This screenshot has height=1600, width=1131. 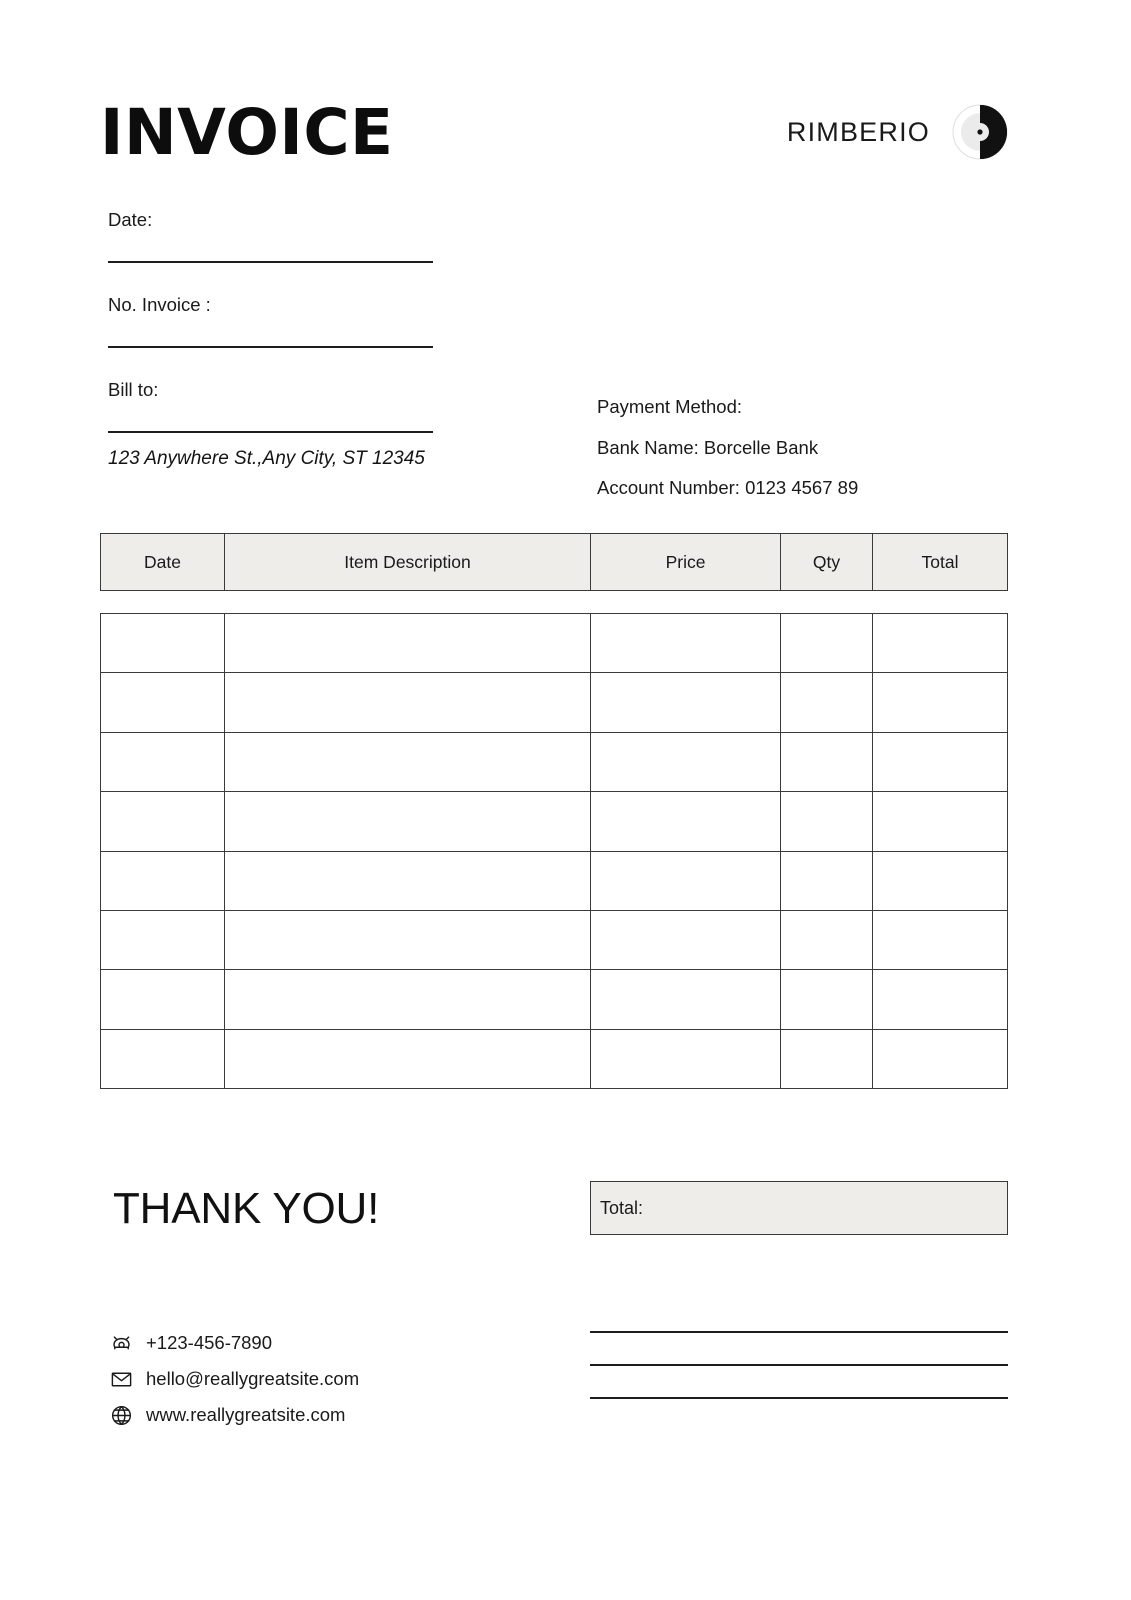 What do you see at coordinates (209, 1342) in the screenshot?
I see `contact-text: +123-456-7890` at bounding box center [209, 1342].